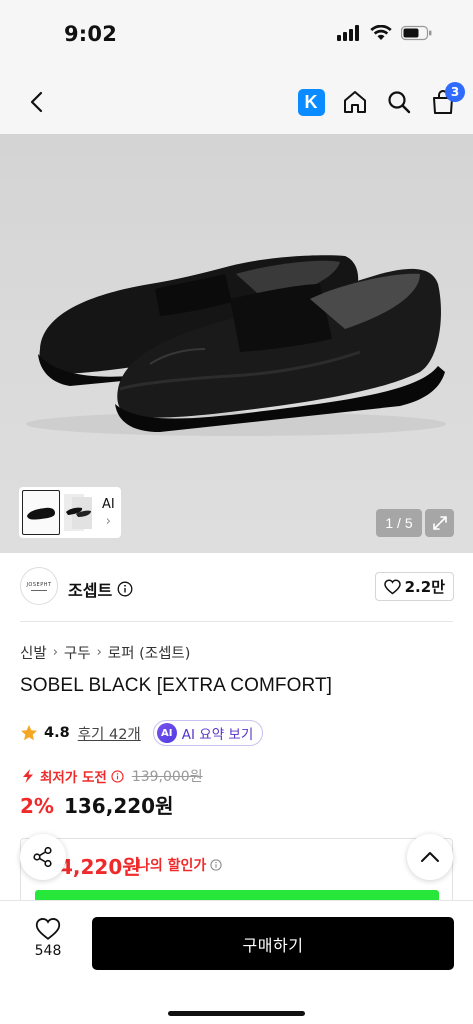 This screenshot has width=473, height=1024. I want to click on status-icons, so click(385, 34).